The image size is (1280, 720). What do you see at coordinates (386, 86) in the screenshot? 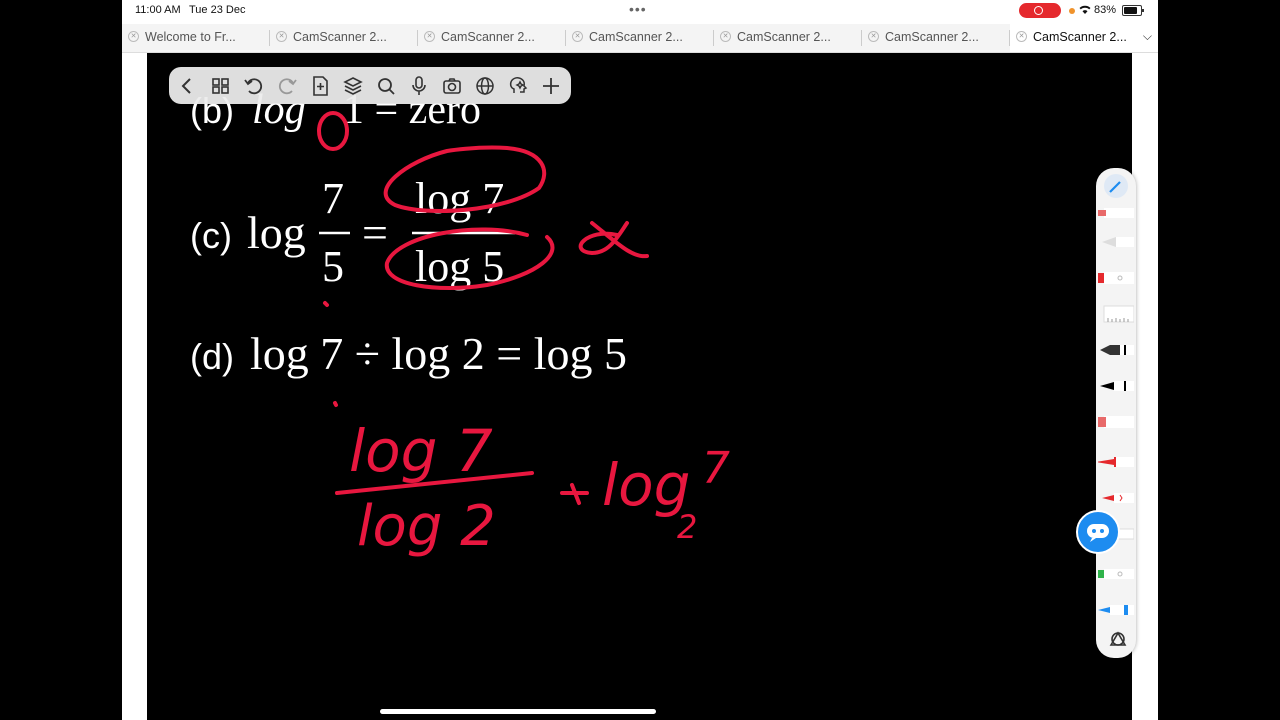
I see `search-icon` at bounding box center [386, 86].